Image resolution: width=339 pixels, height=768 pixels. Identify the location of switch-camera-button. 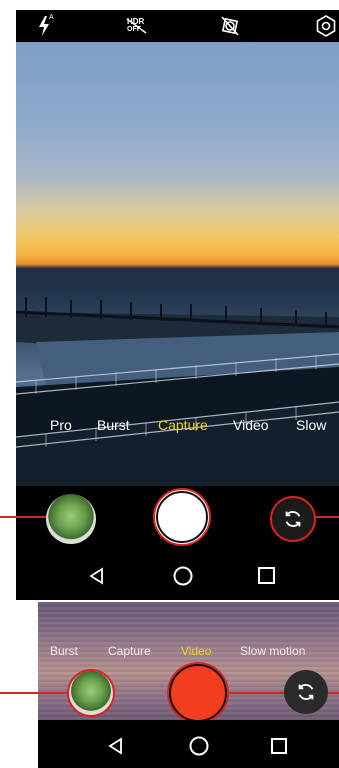
(293, 519).